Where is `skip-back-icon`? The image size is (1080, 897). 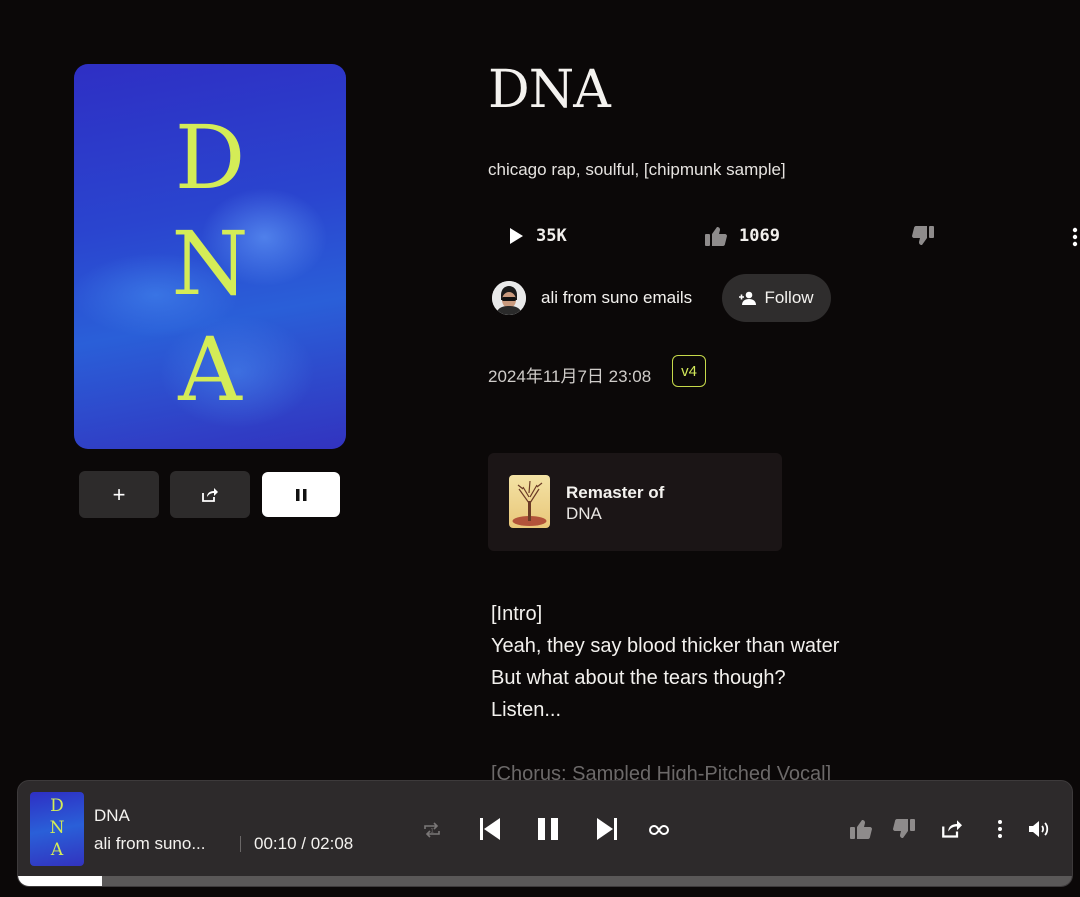
skip-back-icon is located at coordinates (490, 829).